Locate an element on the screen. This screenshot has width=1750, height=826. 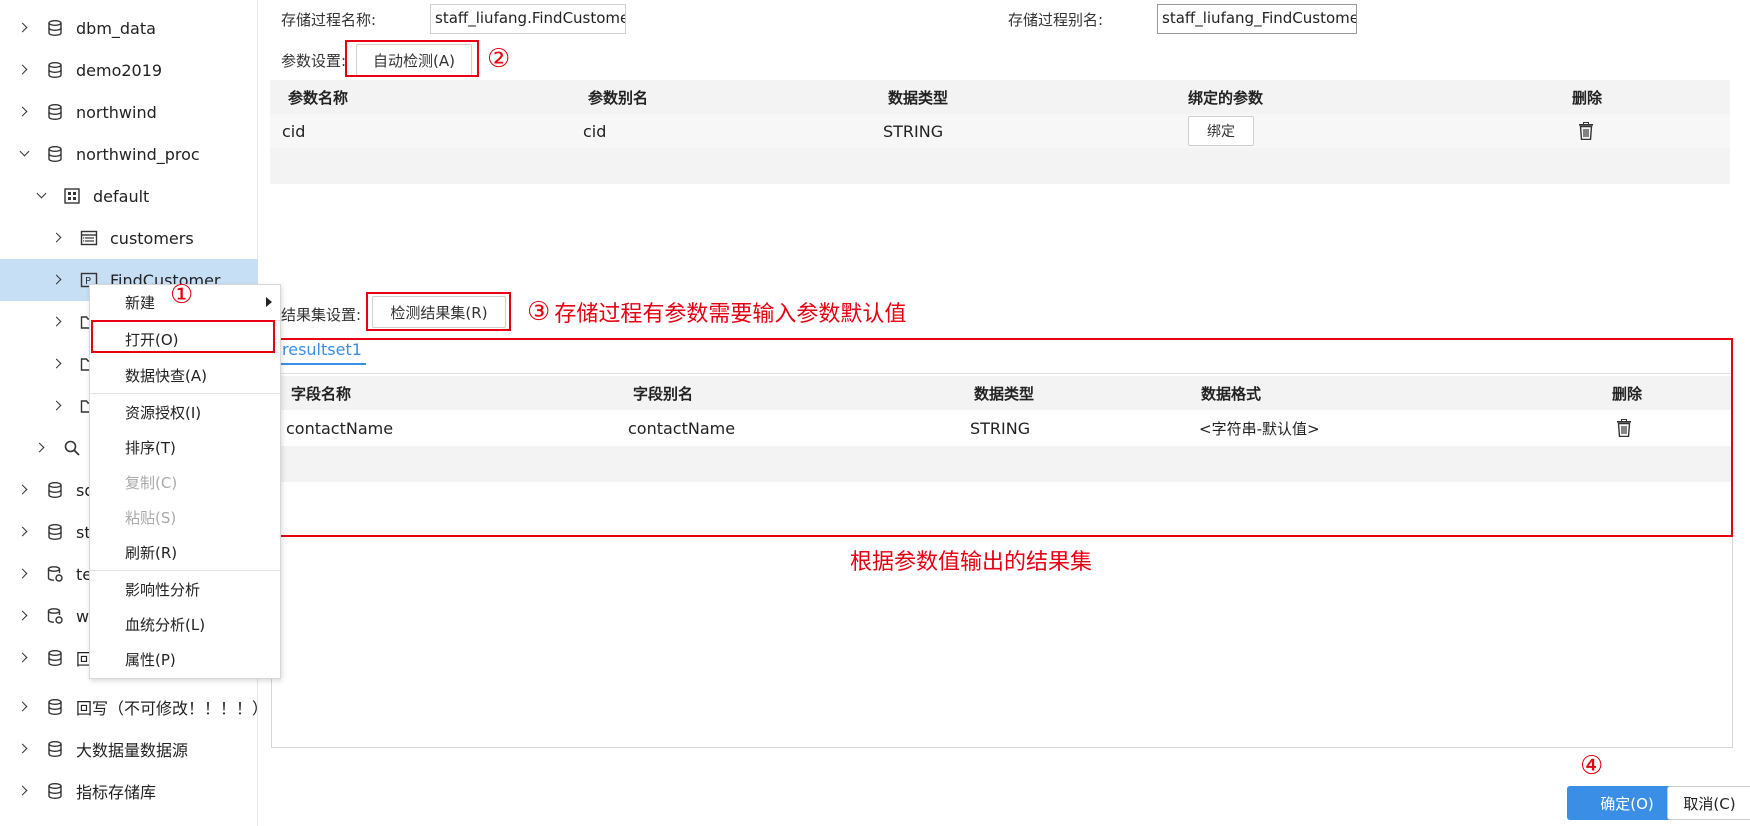
params-table-empty-area is located at coordinates (1000, 166).